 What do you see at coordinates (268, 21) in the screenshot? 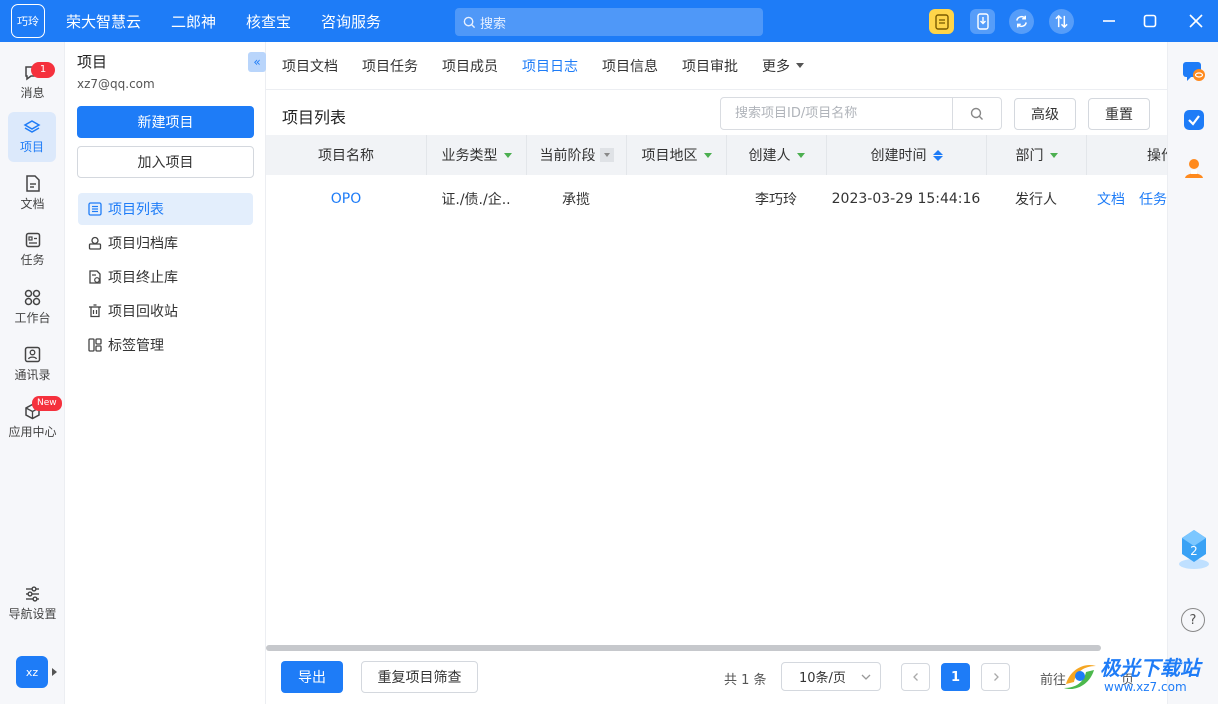
I see `topnav-item-hechabao: 核查宝` at bounding box center [268, 21].